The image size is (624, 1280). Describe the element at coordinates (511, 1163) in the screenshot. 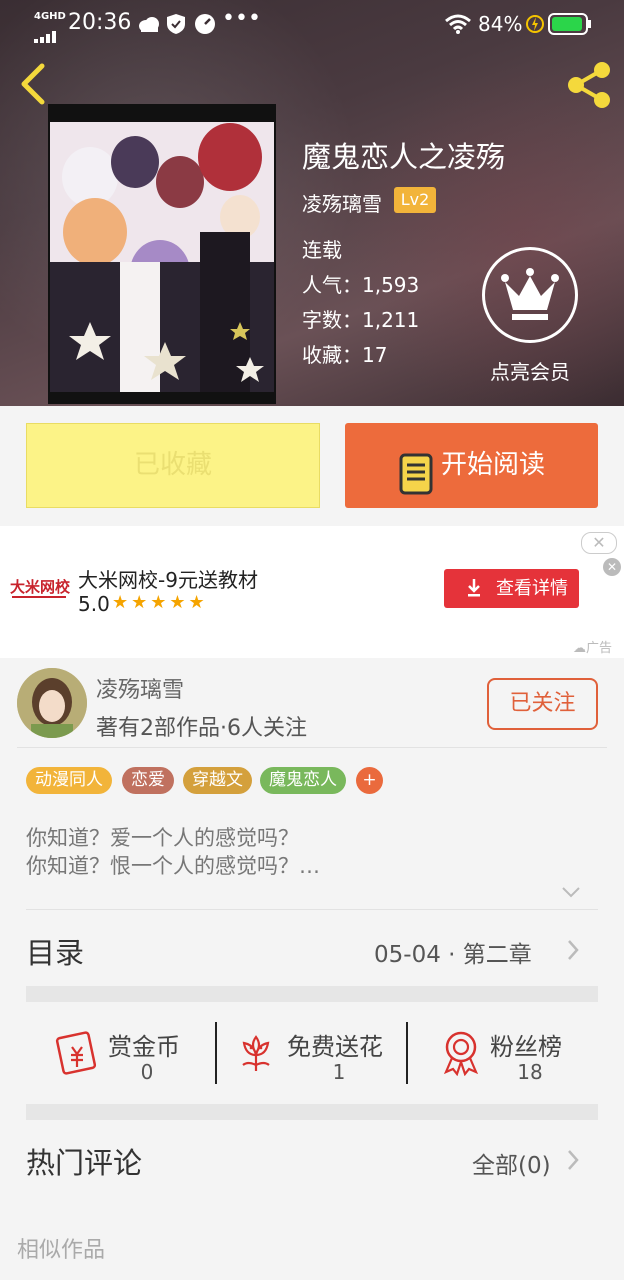

I see `all-comments-link: 全部(0)` at that location.